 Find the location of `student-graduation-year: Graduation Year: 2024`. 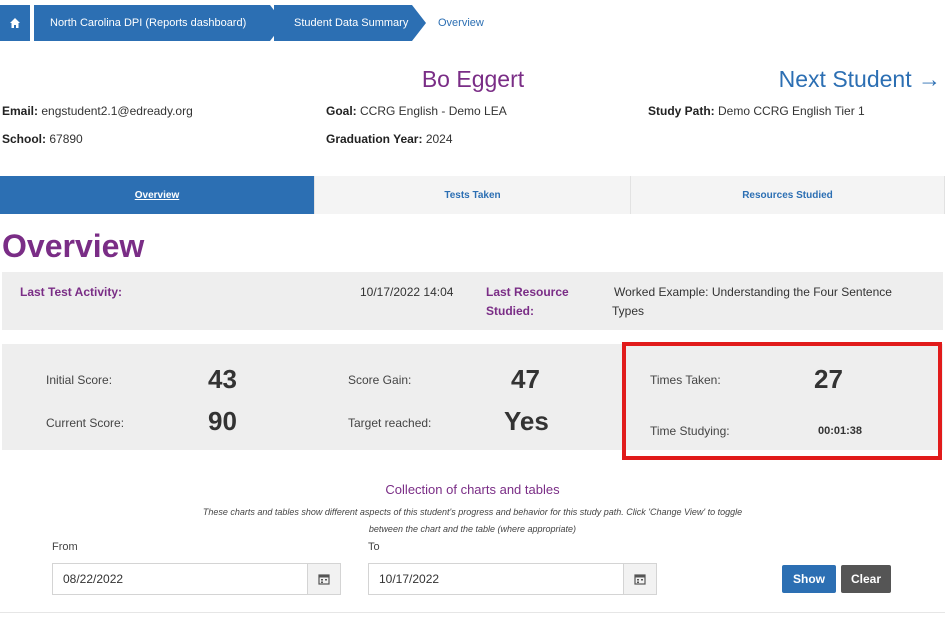

student-graduation-year: Graduation Year: 2024 is located at coordinates (389, 139).